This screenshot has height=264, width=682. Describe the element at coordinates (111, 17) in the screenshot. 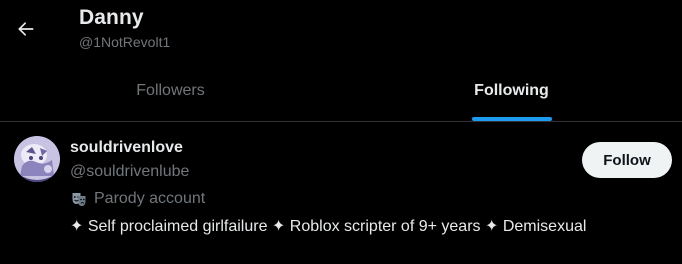

I see `profile-name: Danny` at that location.